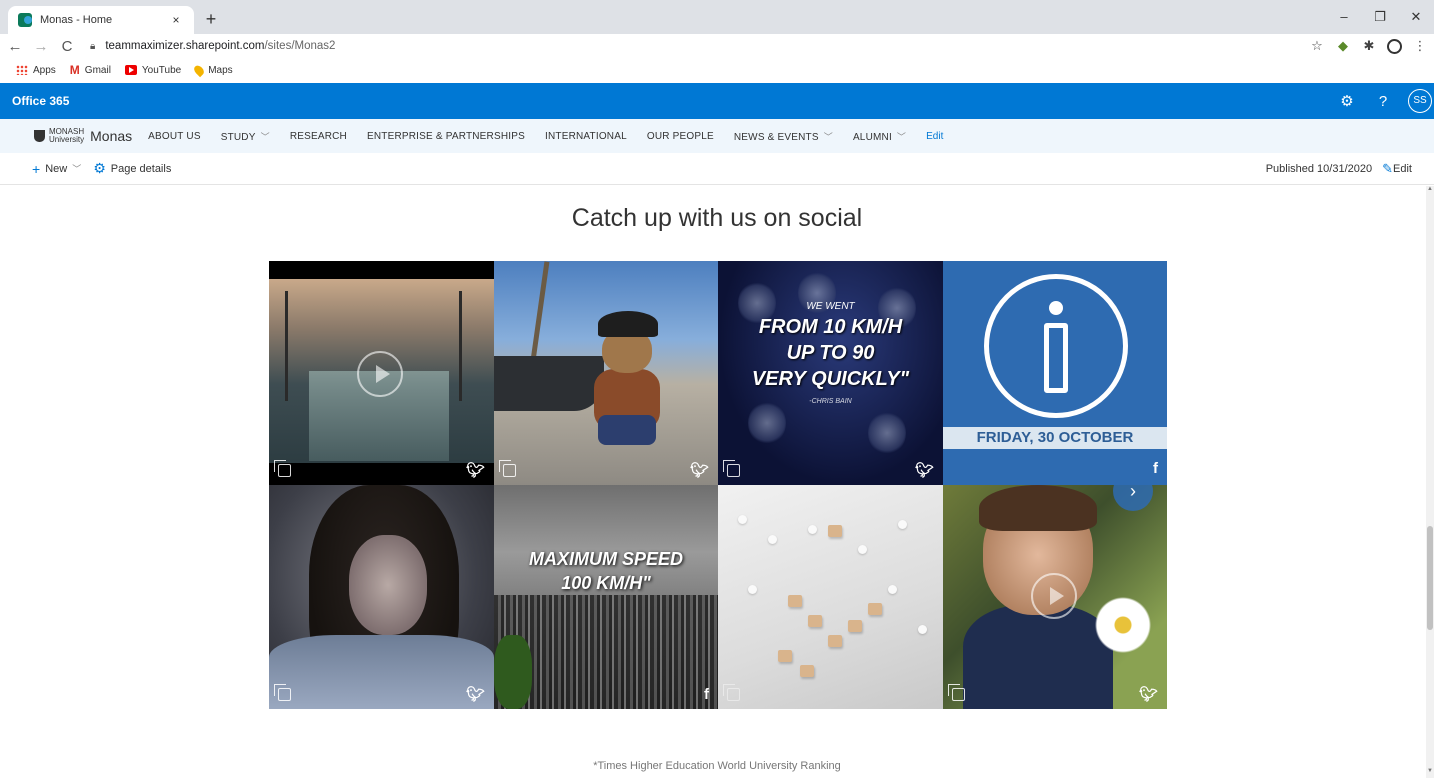  I want to click on nav-label: OUR PEOPLE, so click(680, 136).